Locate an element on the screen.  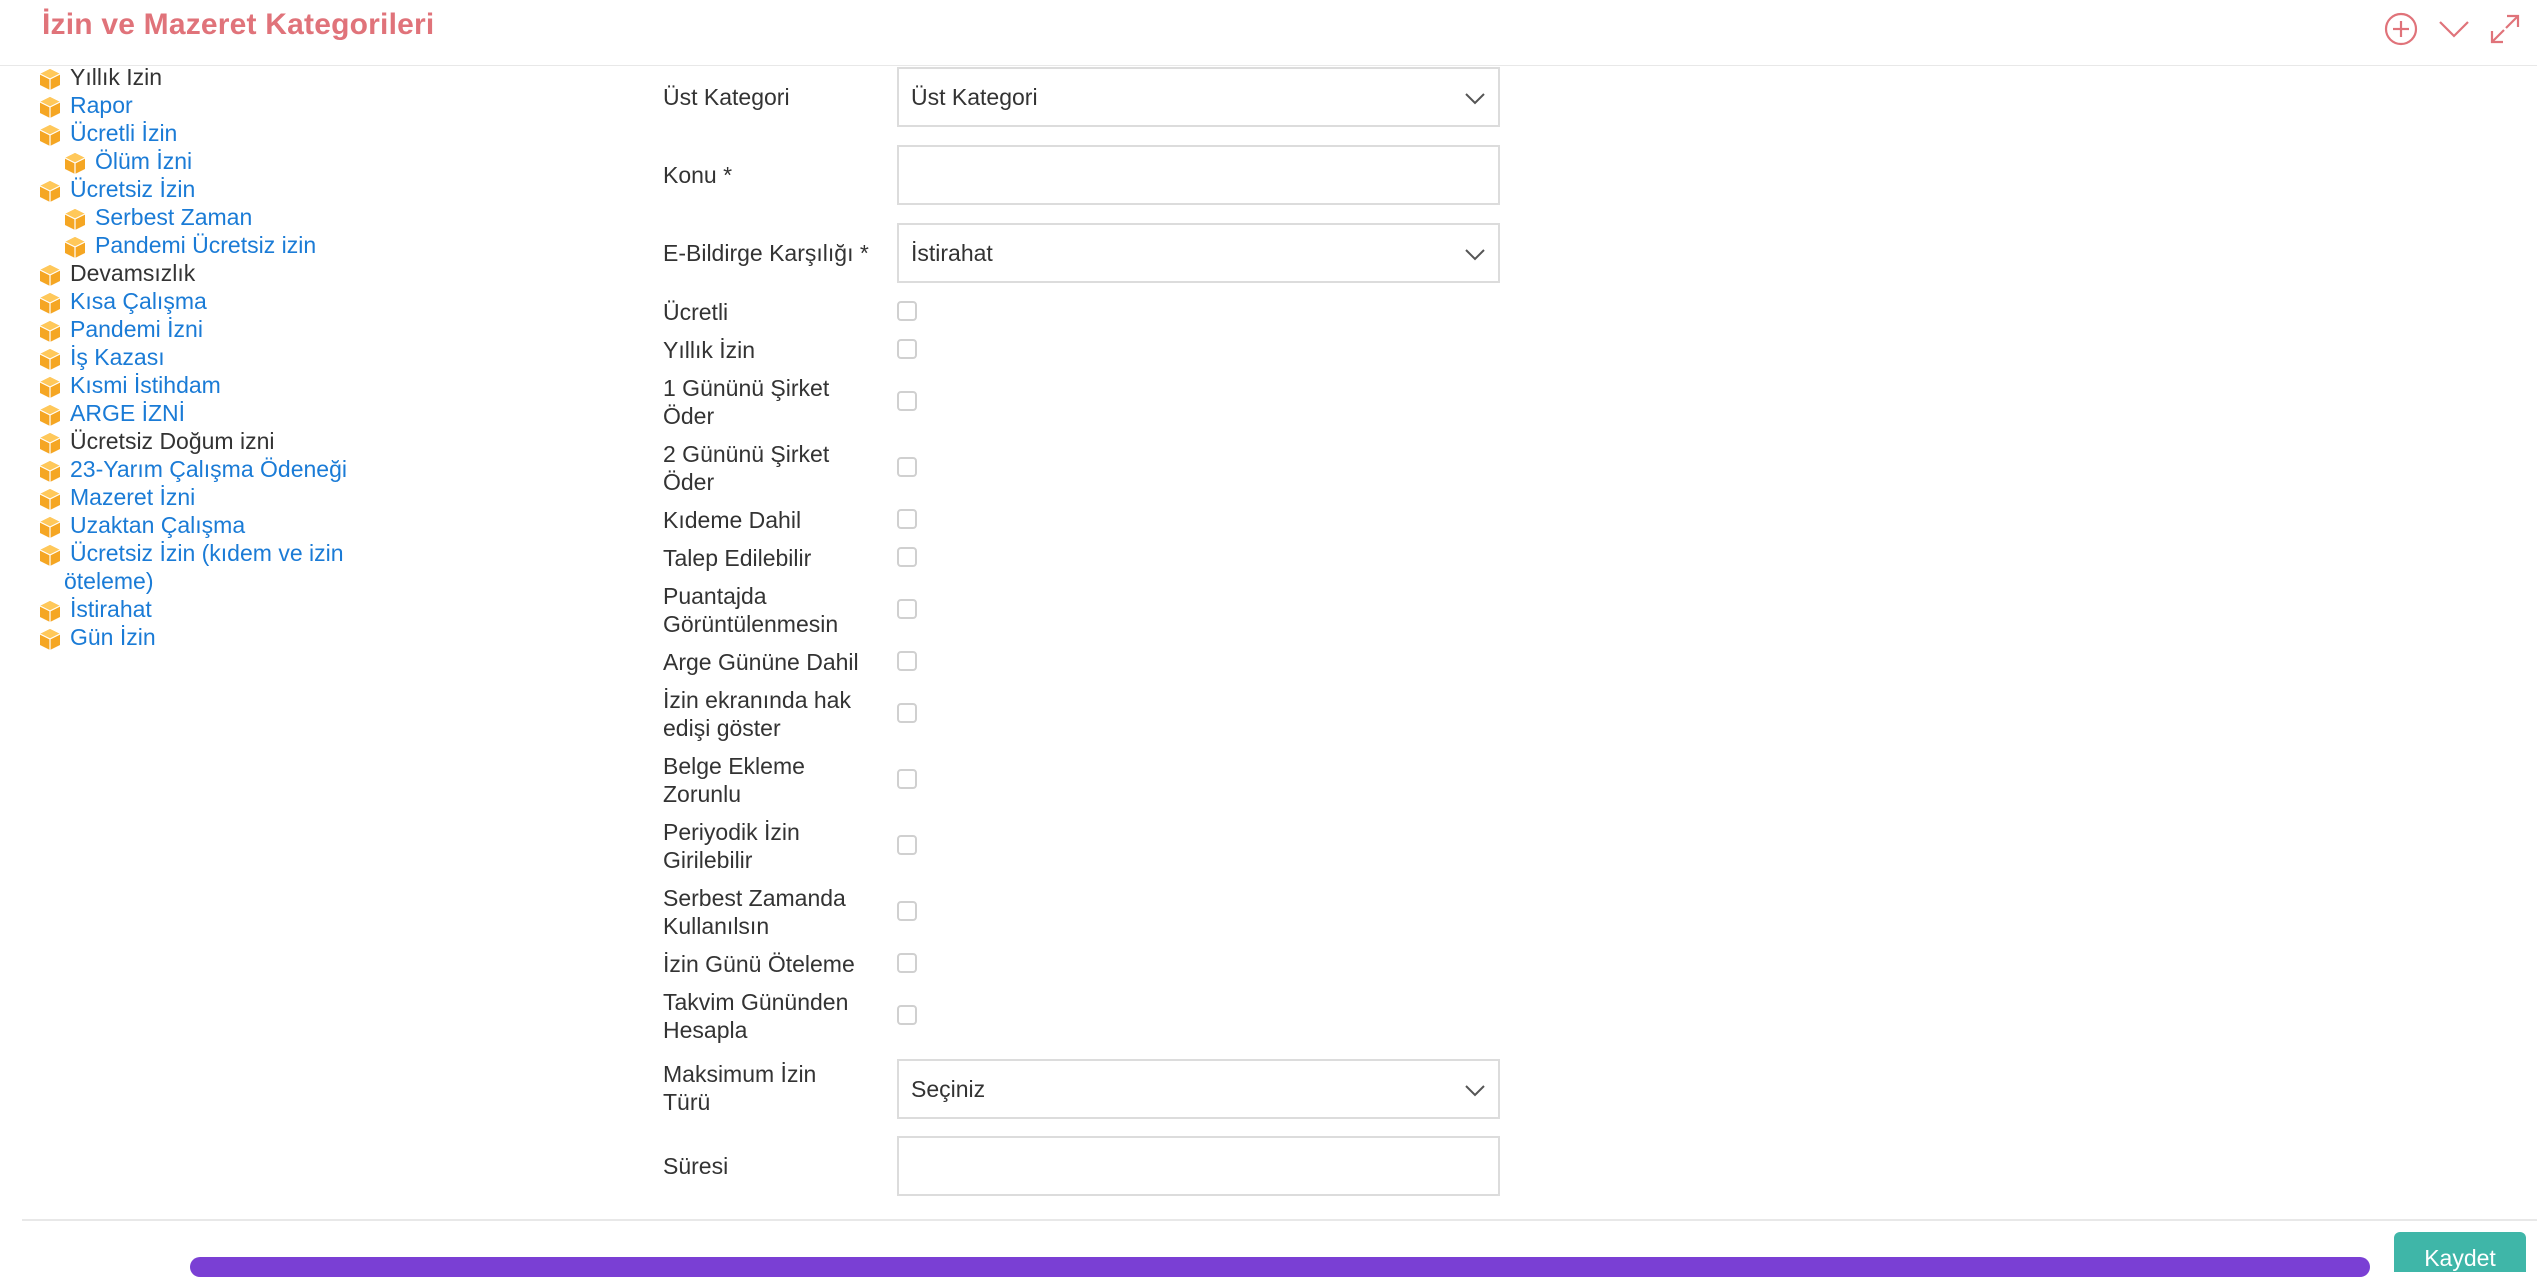
tree-item-label: Ücretsiz İzin is located at coordinates (133, 189).